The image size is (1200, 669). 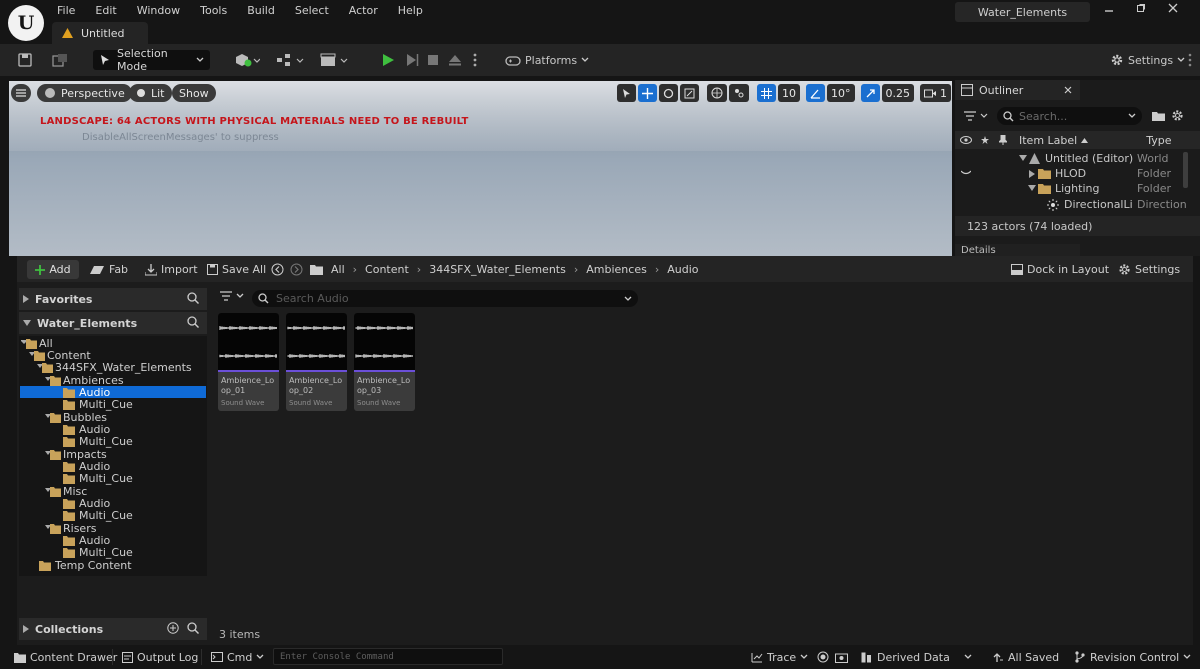 I want to click on tab-details: Details, so click(x=1017, y=250).